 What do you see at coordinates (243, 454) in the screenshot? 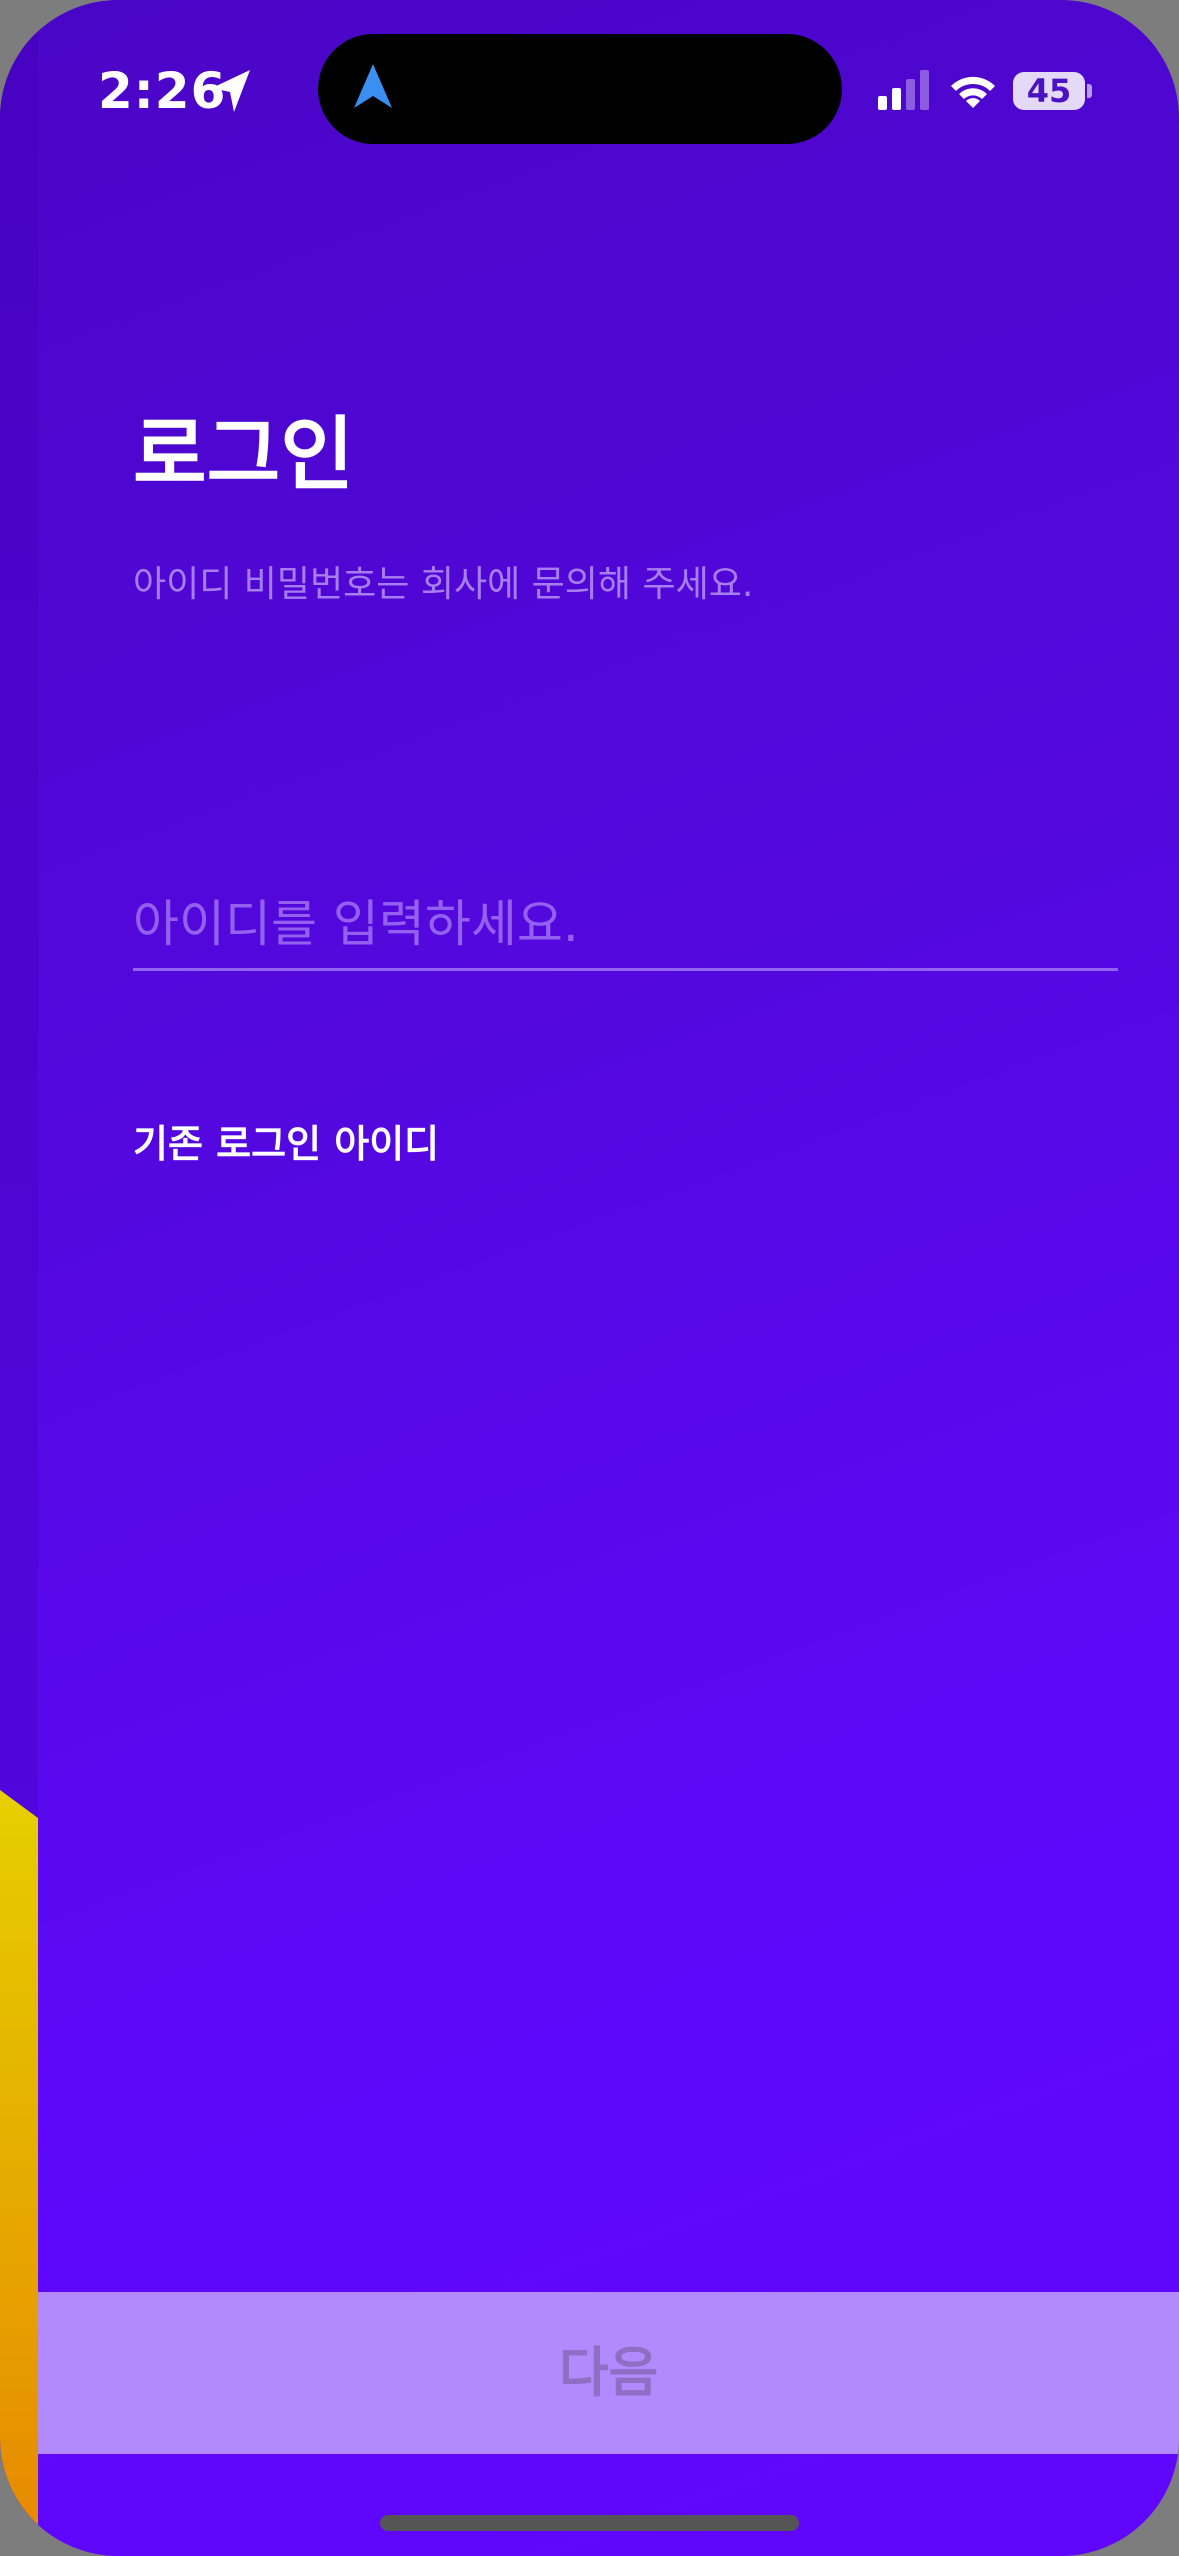
I see `page-title: 로그인` at bounding box center [243, 454].